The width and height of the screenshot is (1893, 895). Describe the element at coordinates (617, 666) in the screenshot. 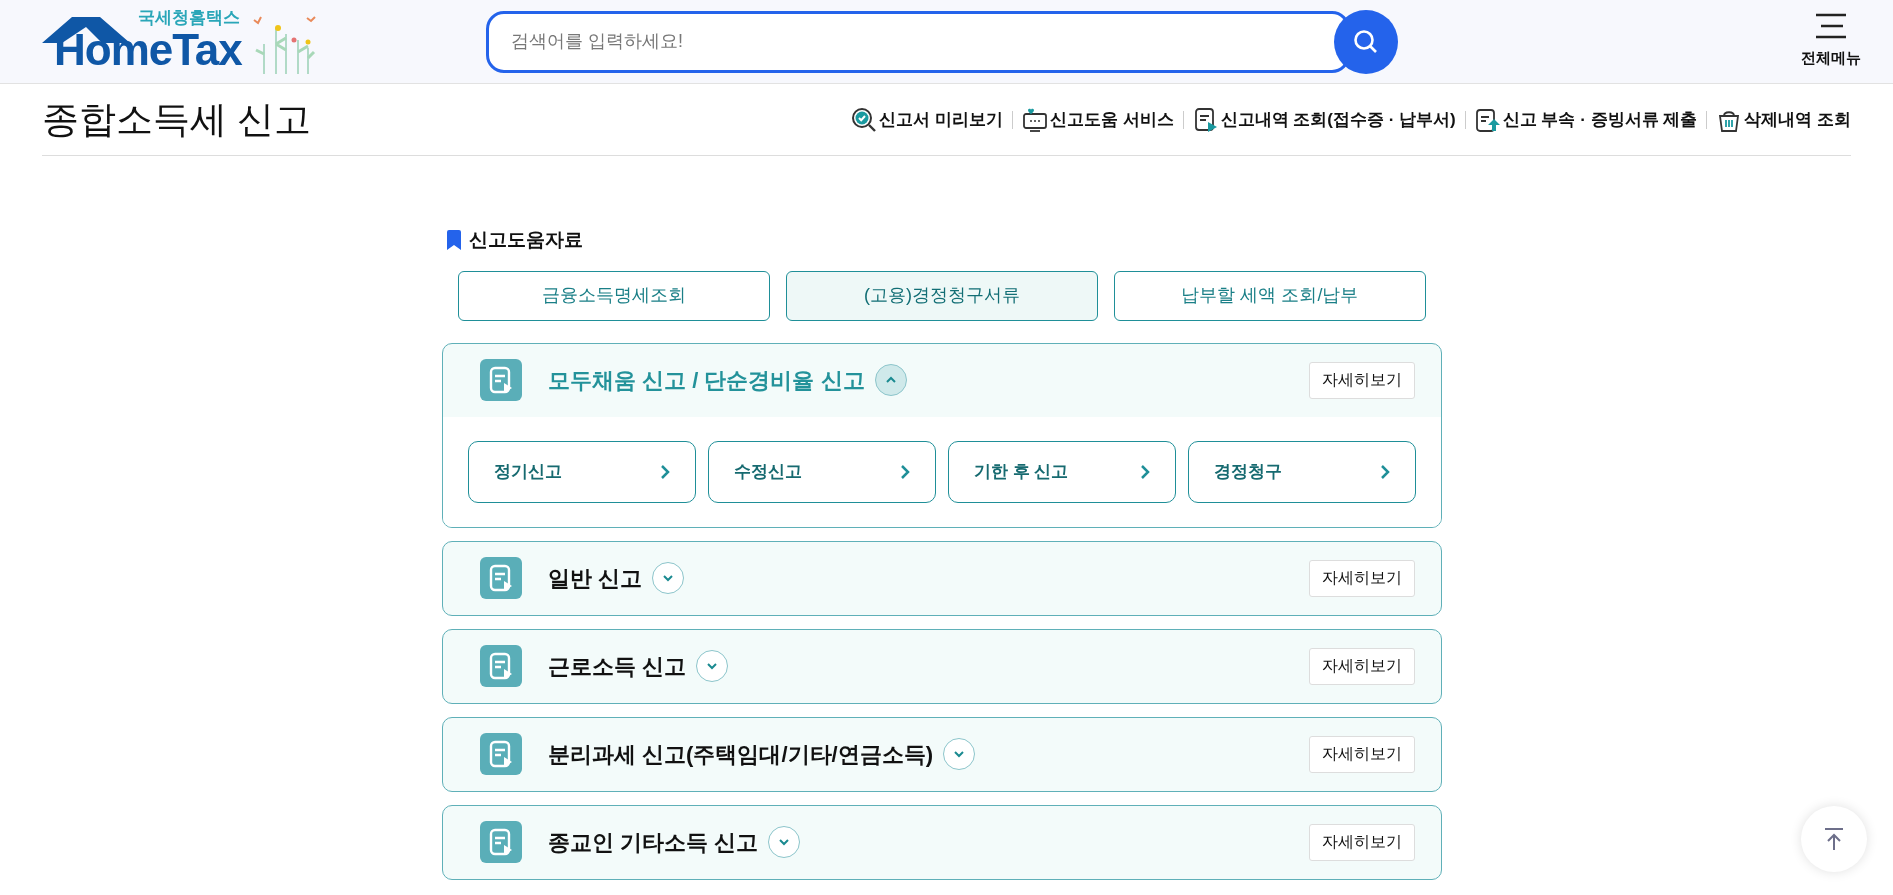

I see `accordion-title: 근로소득 신고` at that location.